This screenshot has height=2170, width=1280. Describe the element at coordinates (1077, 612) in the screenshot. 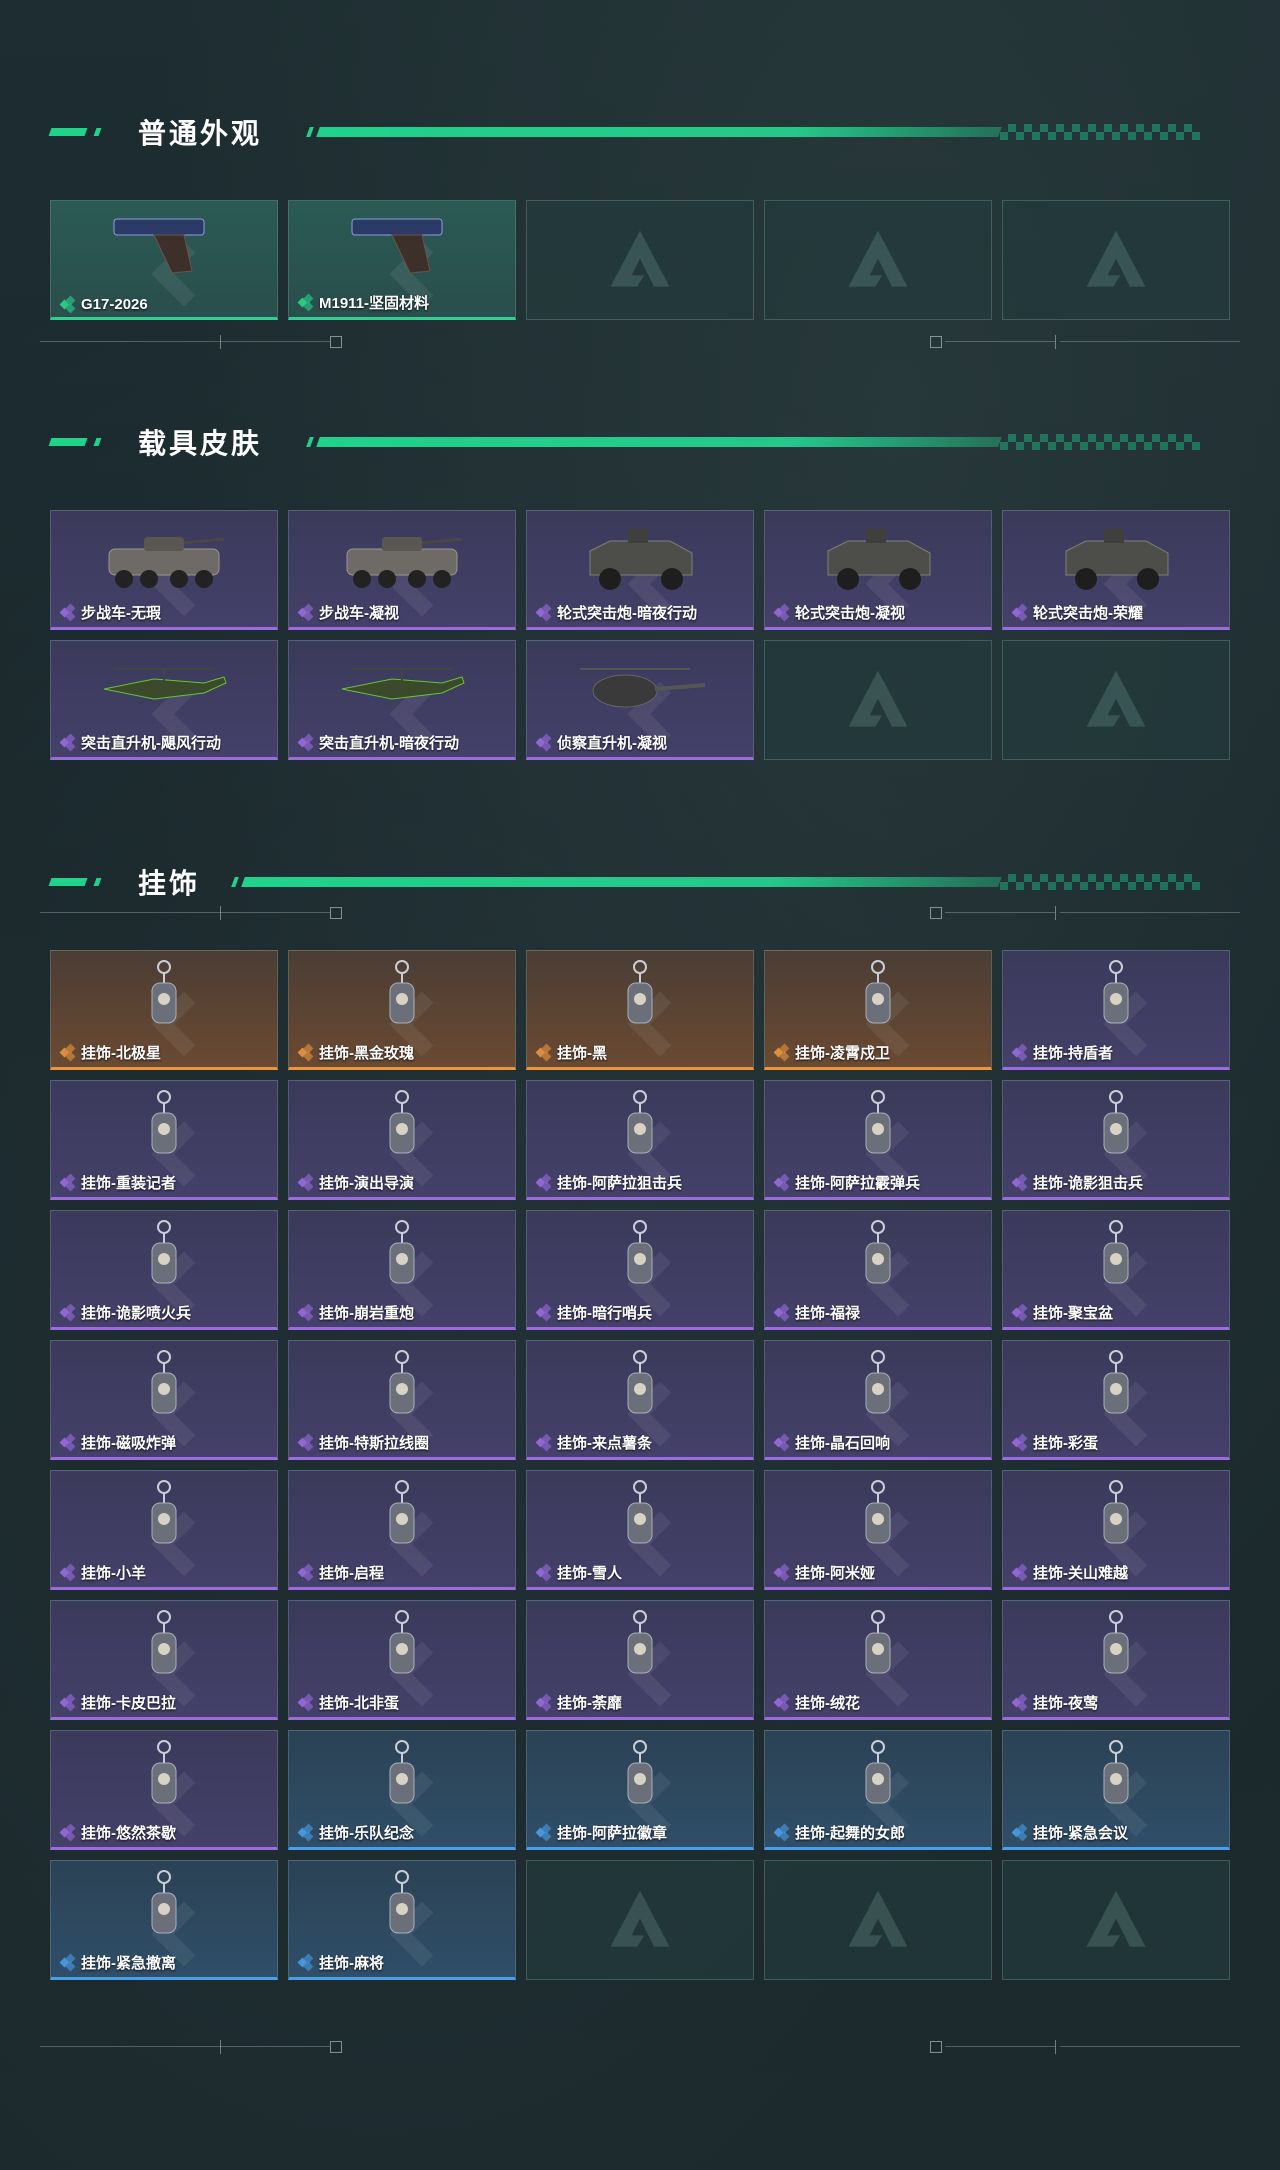

I see `item-label-row: 轮式突击炮-荣耀` at that location.